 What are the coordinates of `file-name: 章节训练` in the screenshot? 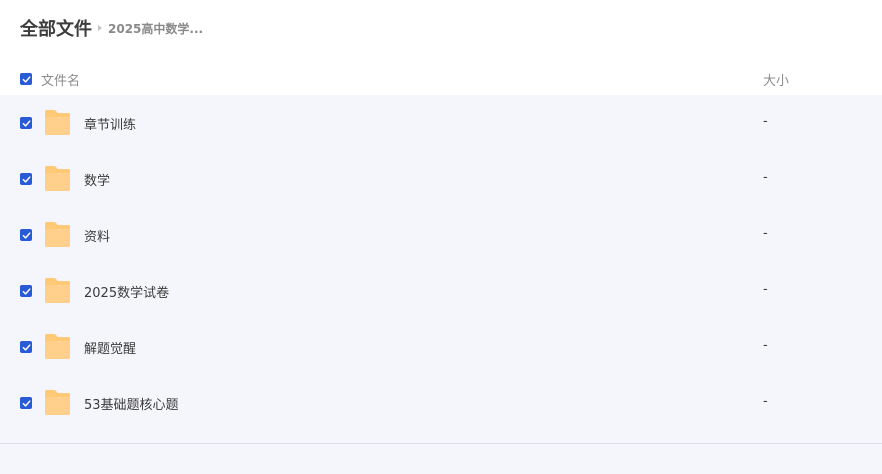 It's located at (110, 123).